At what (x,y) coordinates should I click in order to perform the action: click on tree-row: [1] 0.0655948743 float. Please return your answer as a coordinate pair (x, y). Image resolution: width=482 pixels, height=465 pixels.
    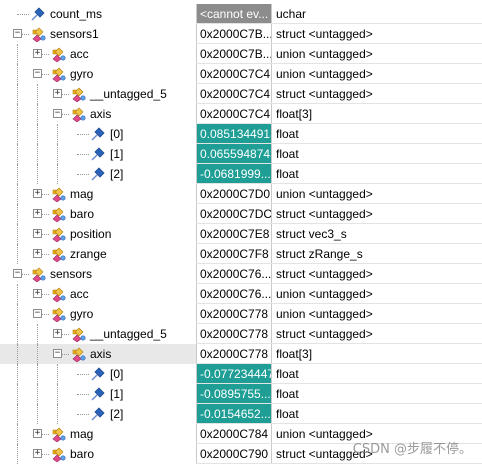
    Looking at the image, I should click on (241, 154).